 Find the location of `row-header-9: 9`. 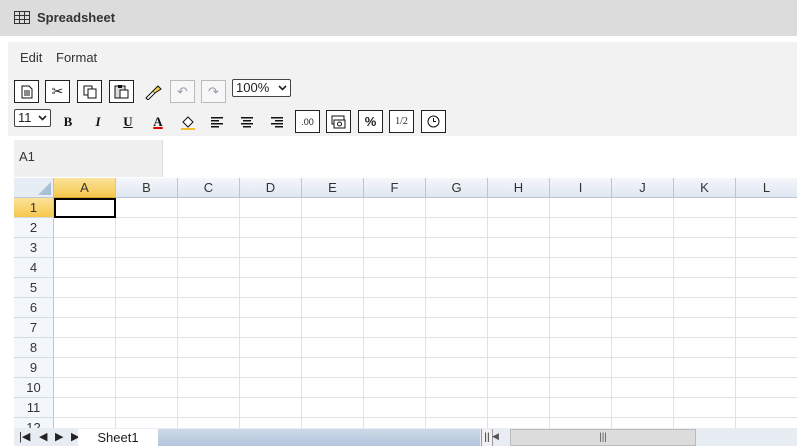

row-header-9: 9 is located at coordinates (34, 368).